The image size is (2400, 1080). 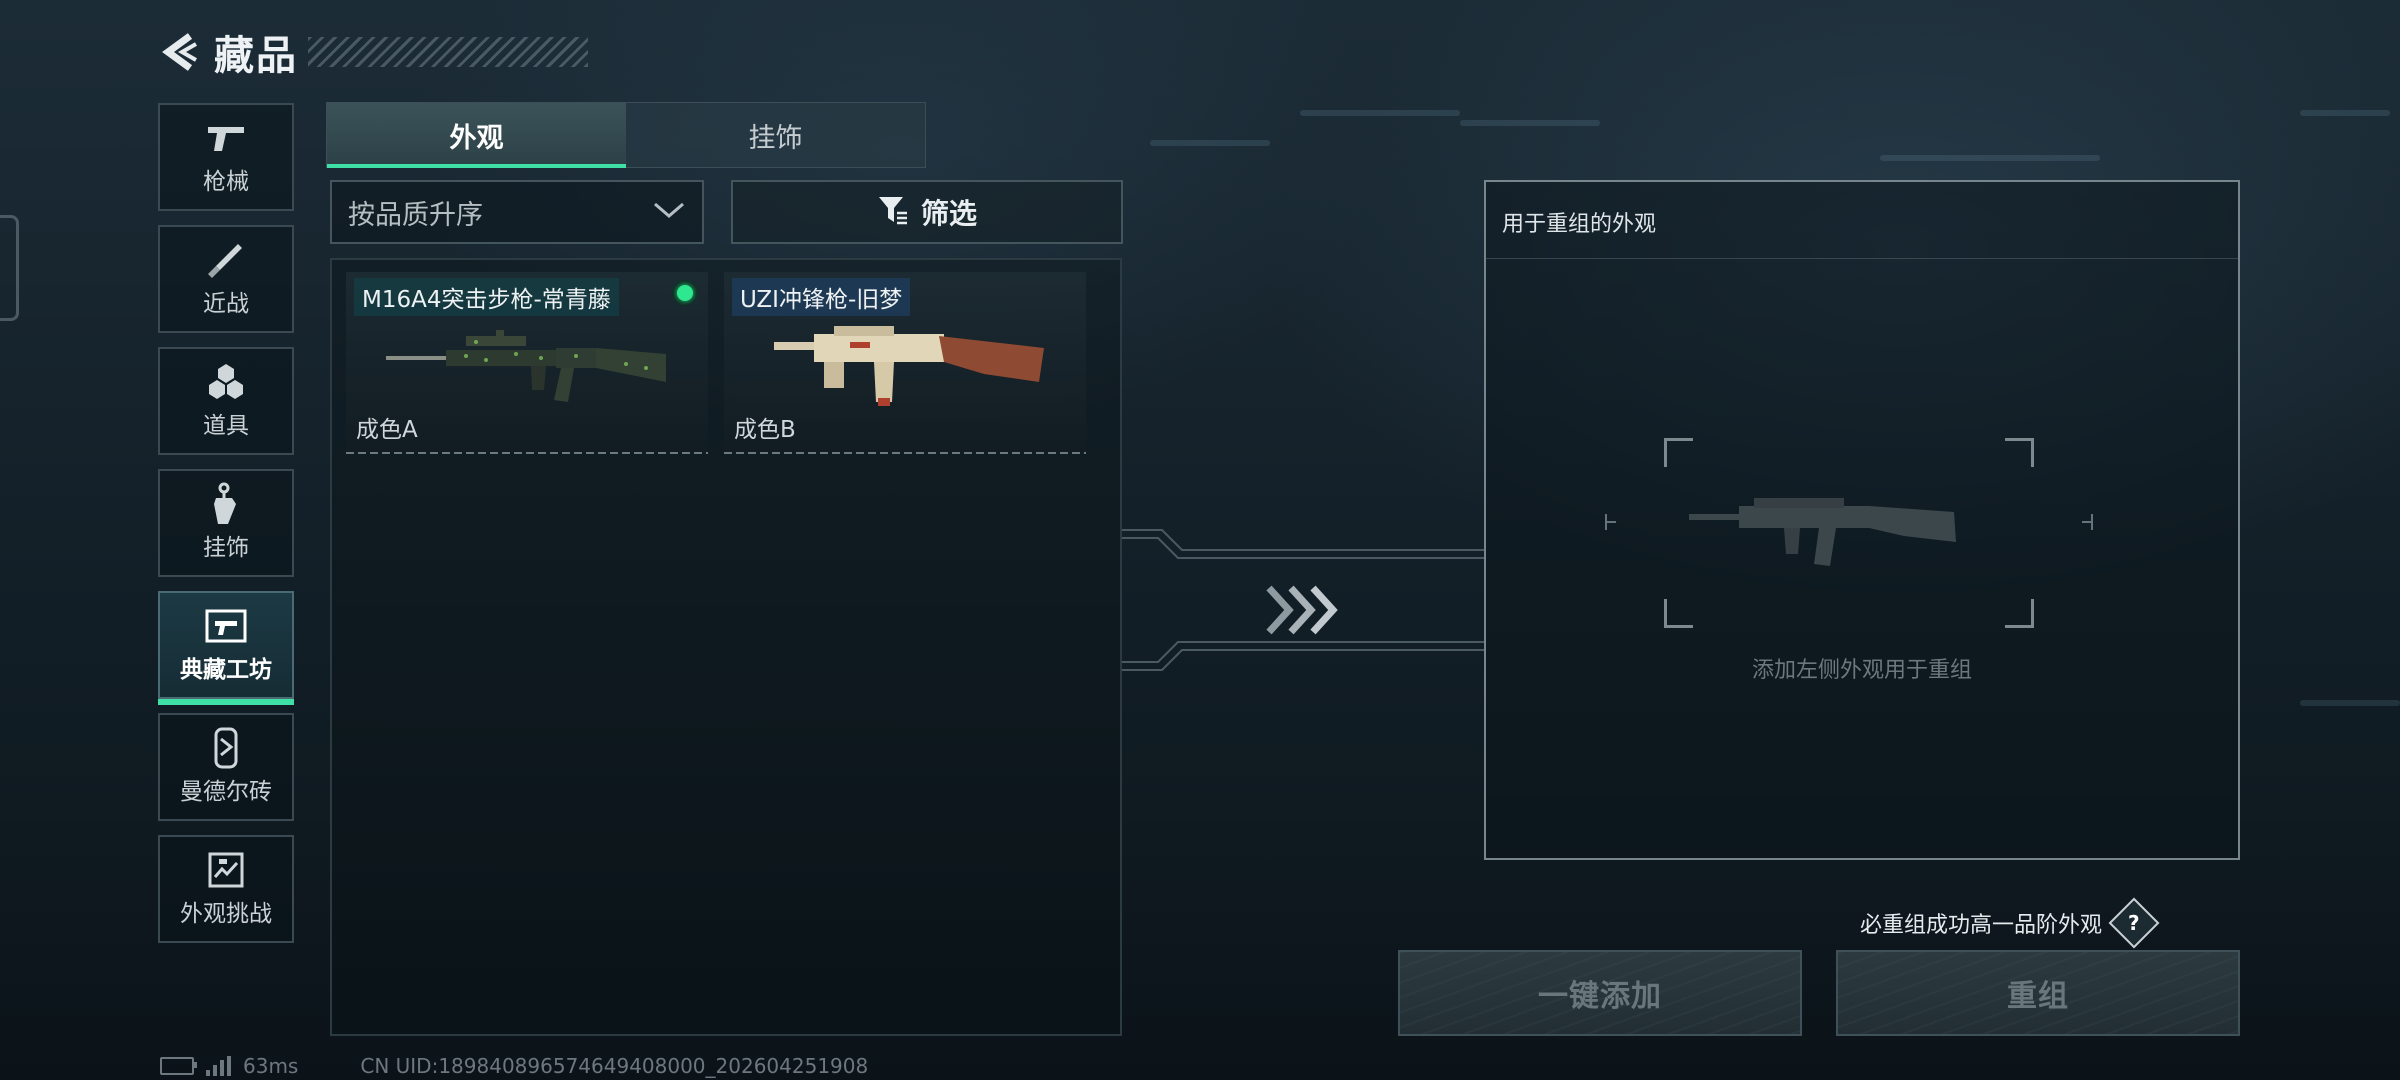 What do you see at coordinates (821, 297) in the screenshot?
I see `item-name: UZI冲锋枪-旧梦` at bounding box center [821, 297].